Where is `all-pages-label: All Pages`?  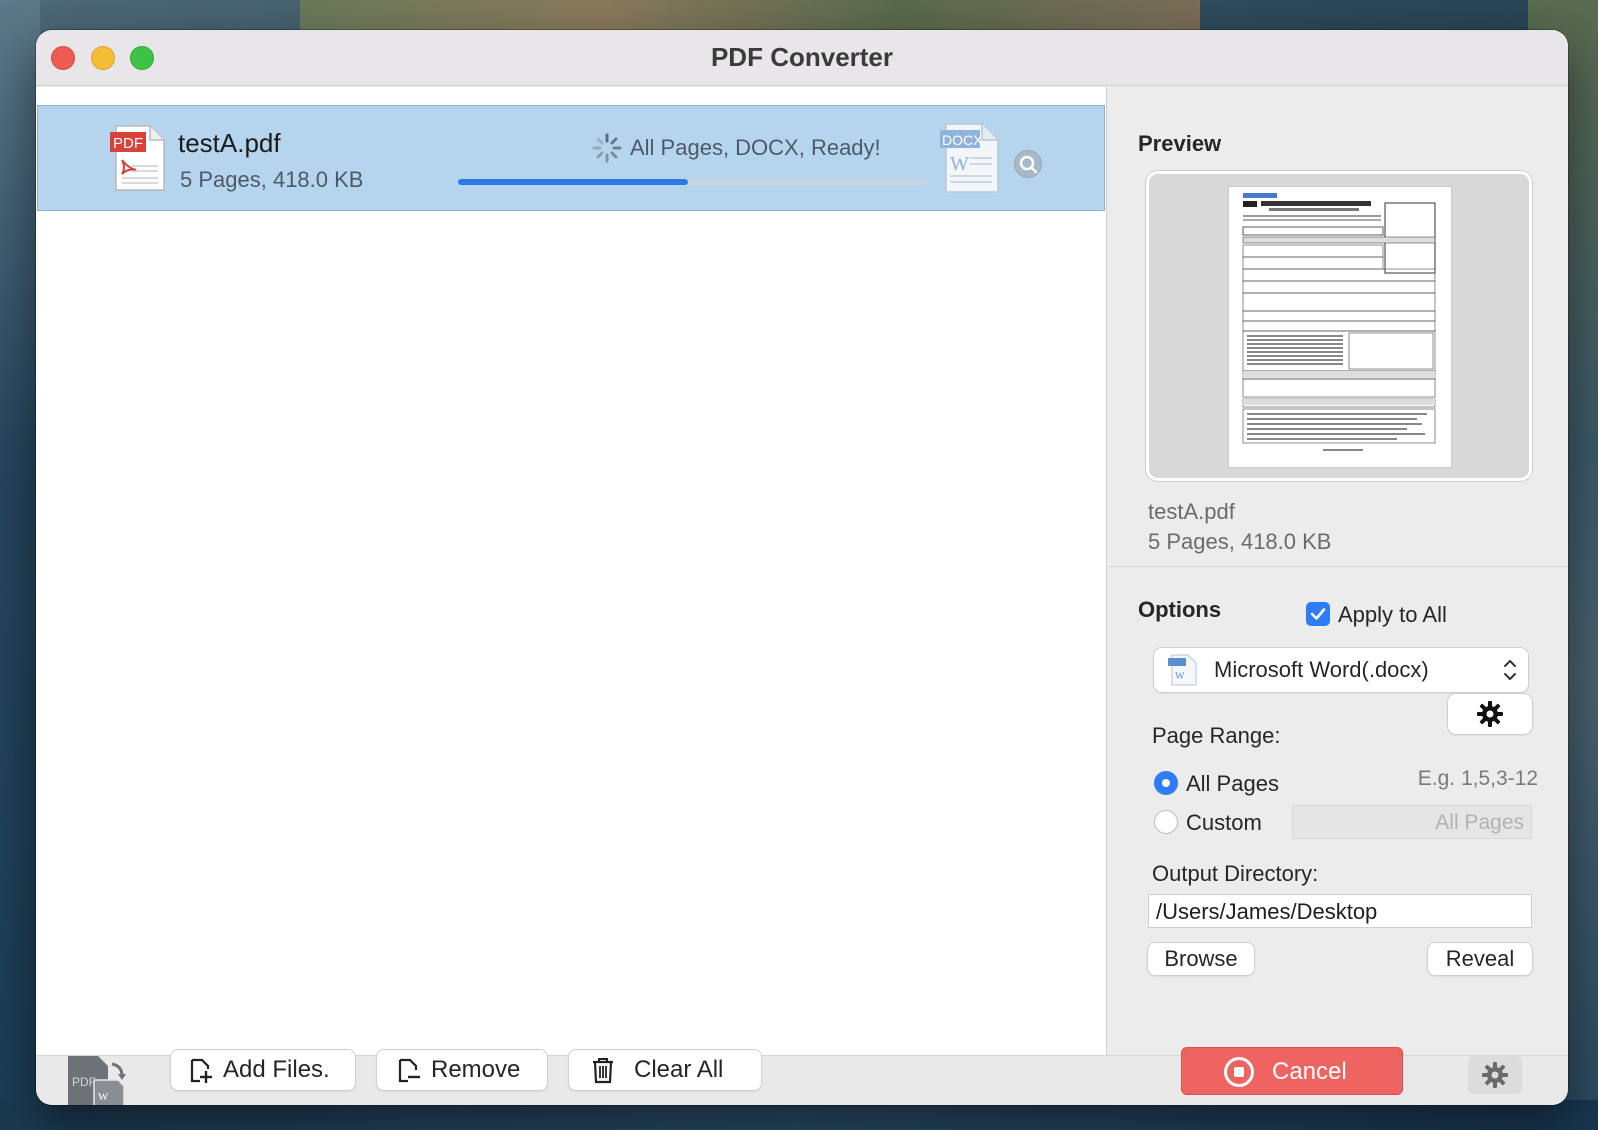
all-pages-label: All Pages is located at coordinates (1232, 784).